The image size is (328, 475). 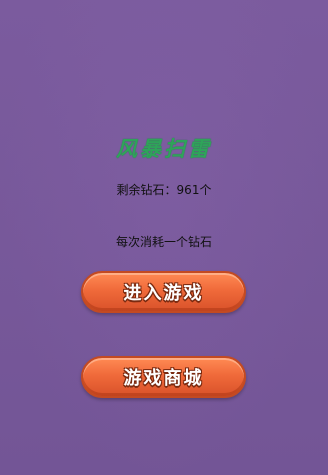 What do you see at coordinates (163, 242) in the screenshot?
I see `diamond-cost-text: 每次消耗一个钻石` at bounding box center [163, 242].